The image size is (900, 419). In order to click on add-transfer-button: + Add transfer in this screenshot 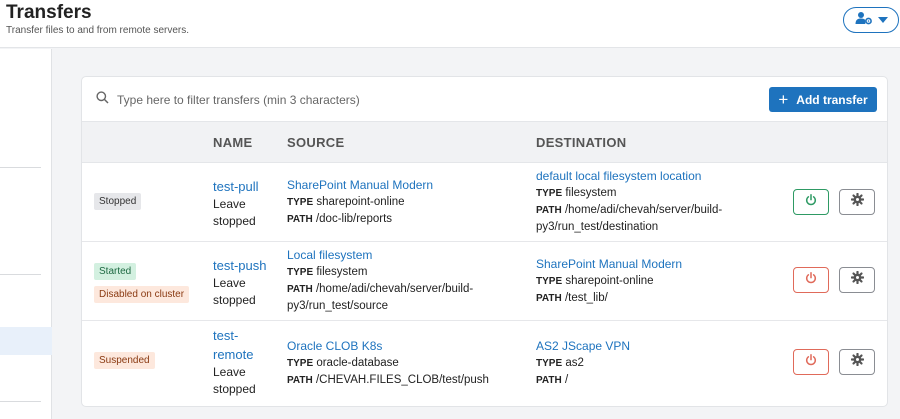, I will do `click(823, 99)`.